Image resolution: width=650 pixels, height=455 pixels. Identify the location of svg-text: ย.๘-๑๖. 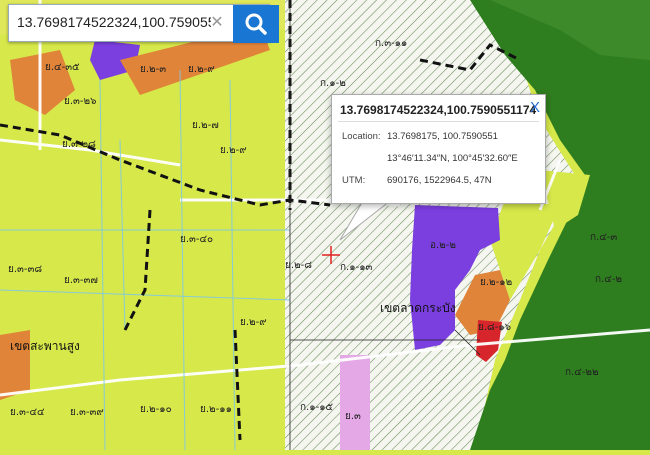
(494, 327).